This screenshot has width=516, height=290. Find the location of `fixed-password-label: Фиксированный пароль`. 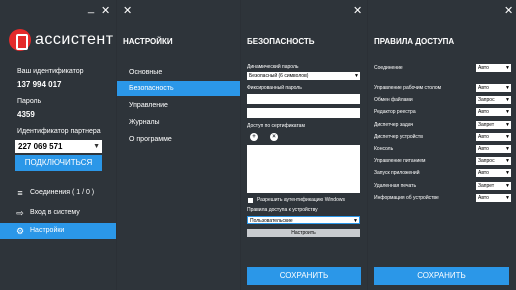

fixed-password-label: Фиксированный пароль is located at coordinates (274, 88).